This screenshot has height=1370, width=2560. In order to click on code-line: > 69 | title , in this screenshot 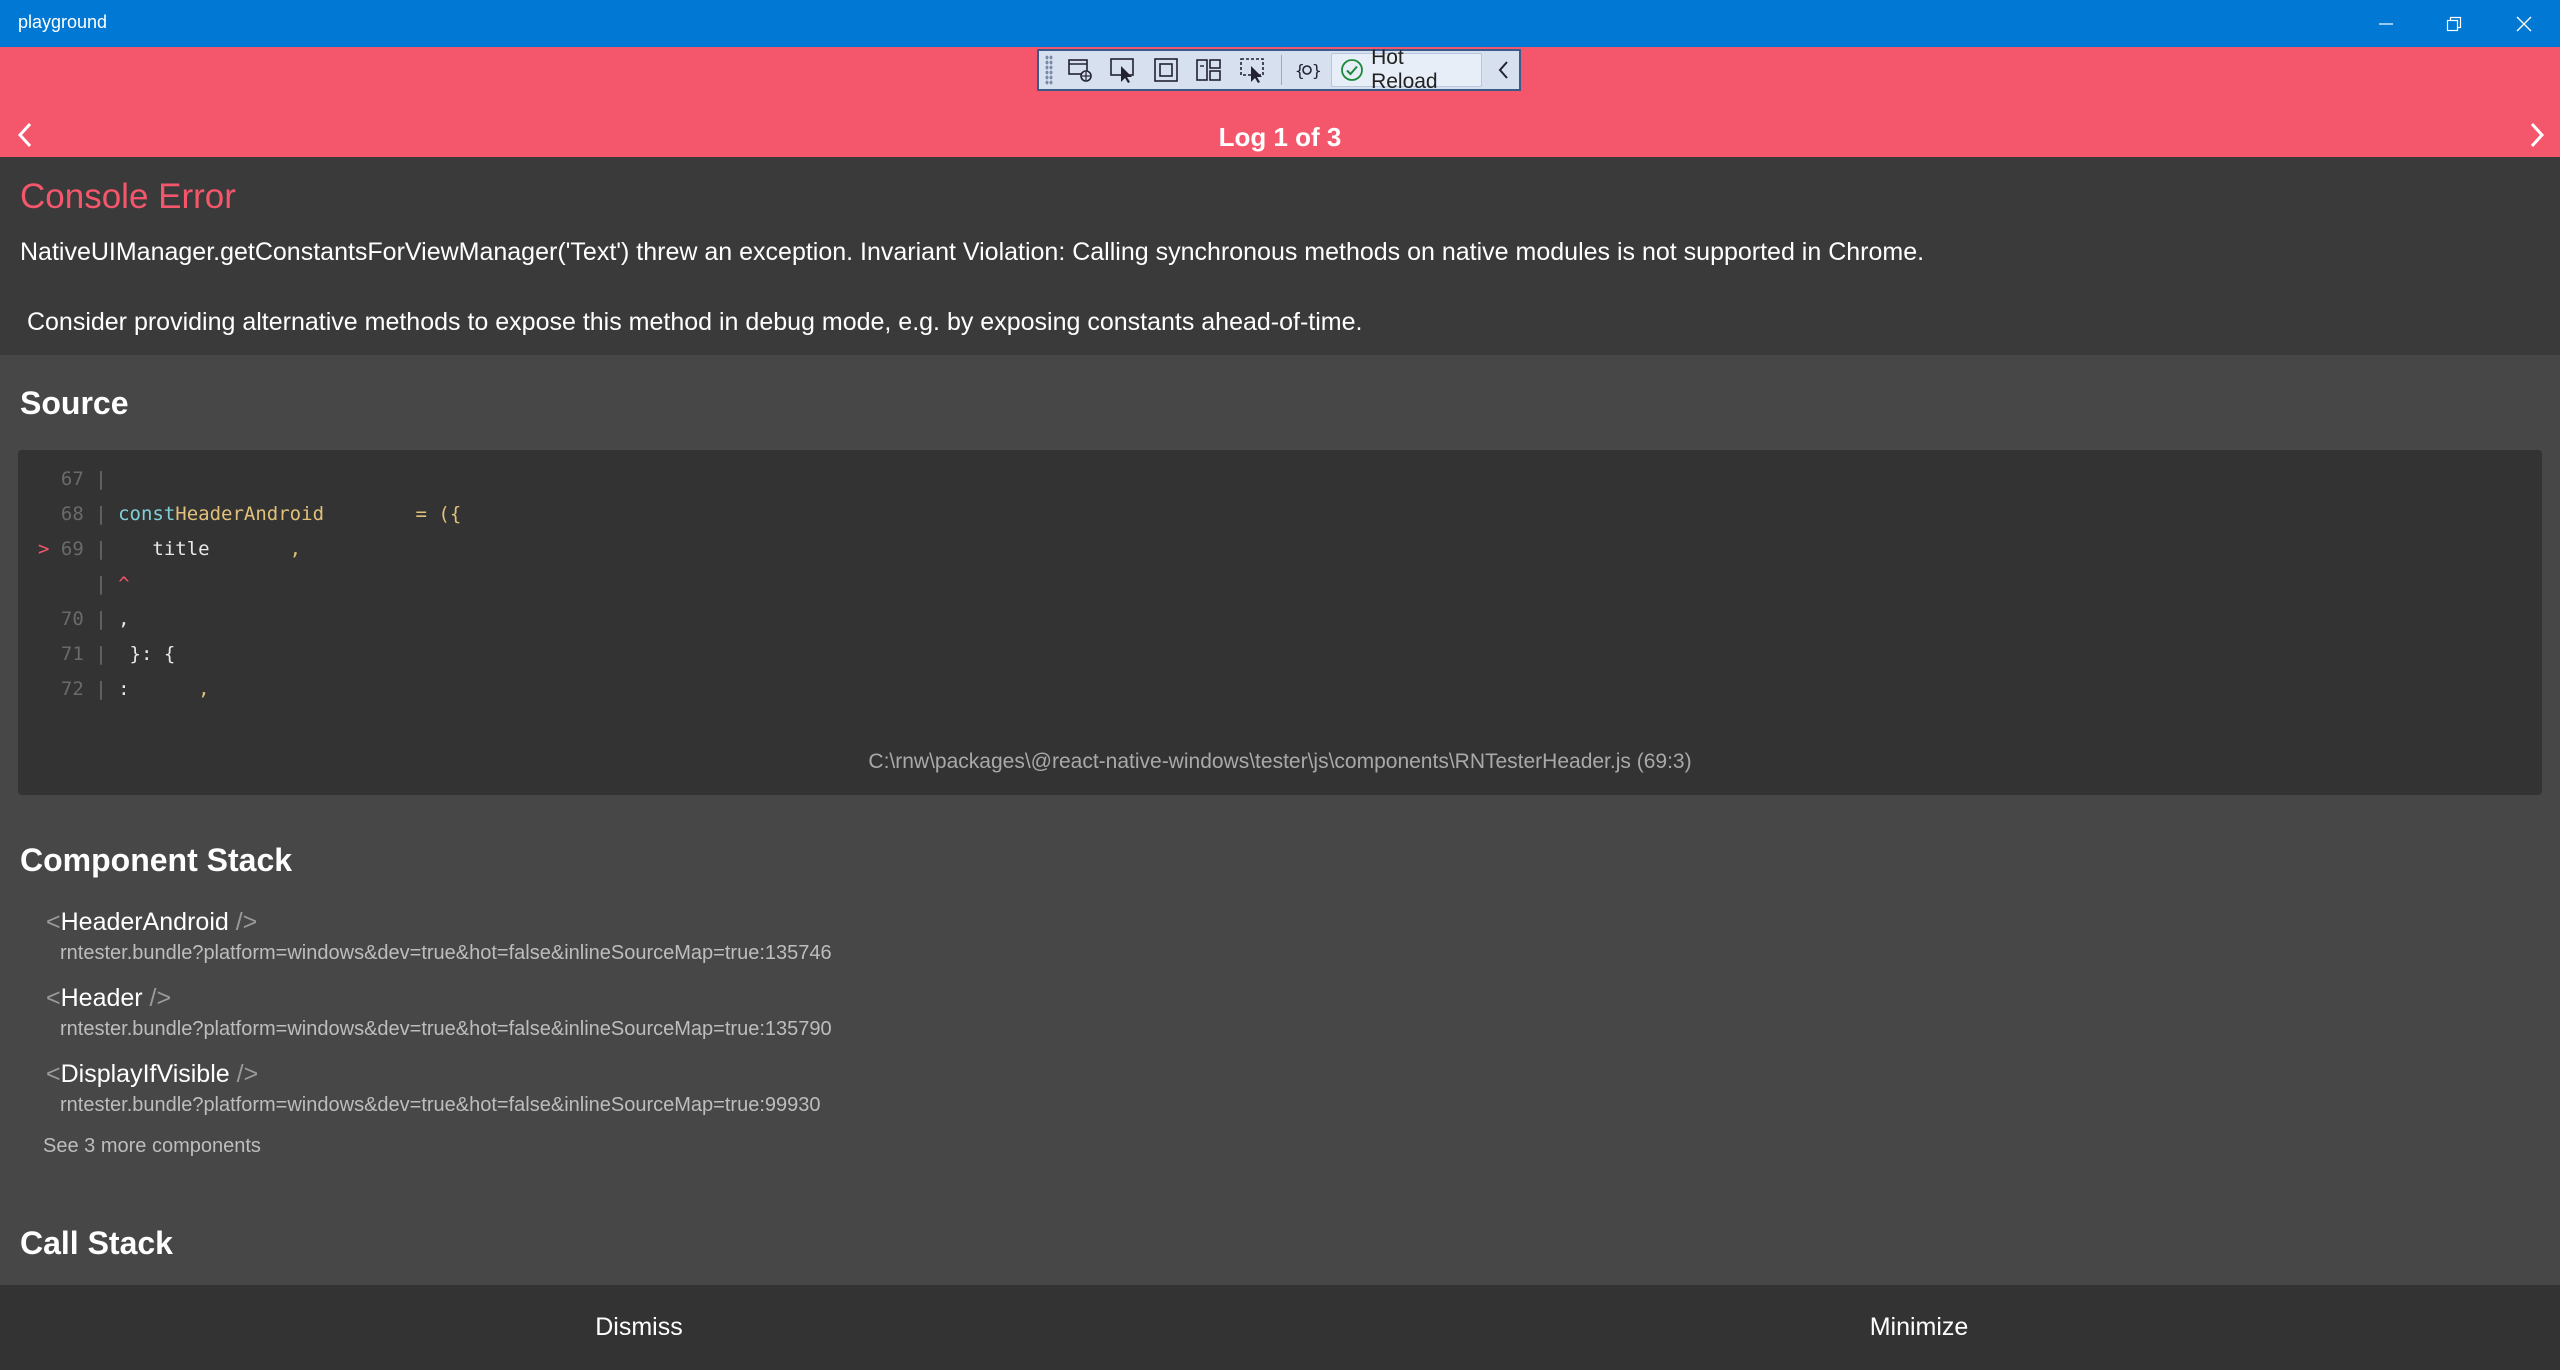, I will do `click(169, 553)`.